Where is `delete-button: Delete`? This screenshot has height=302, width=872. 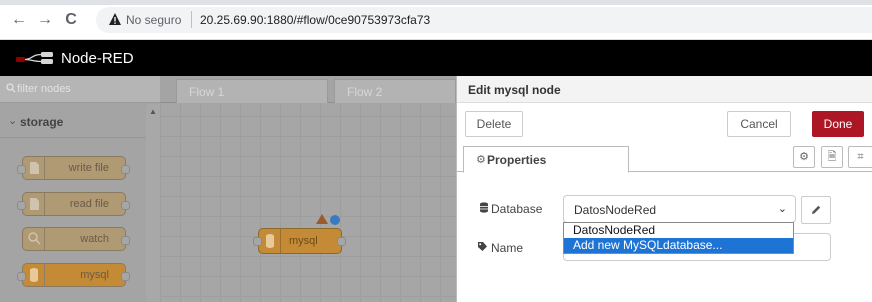
delete-button: Delete is located at coordinates (494, 124).